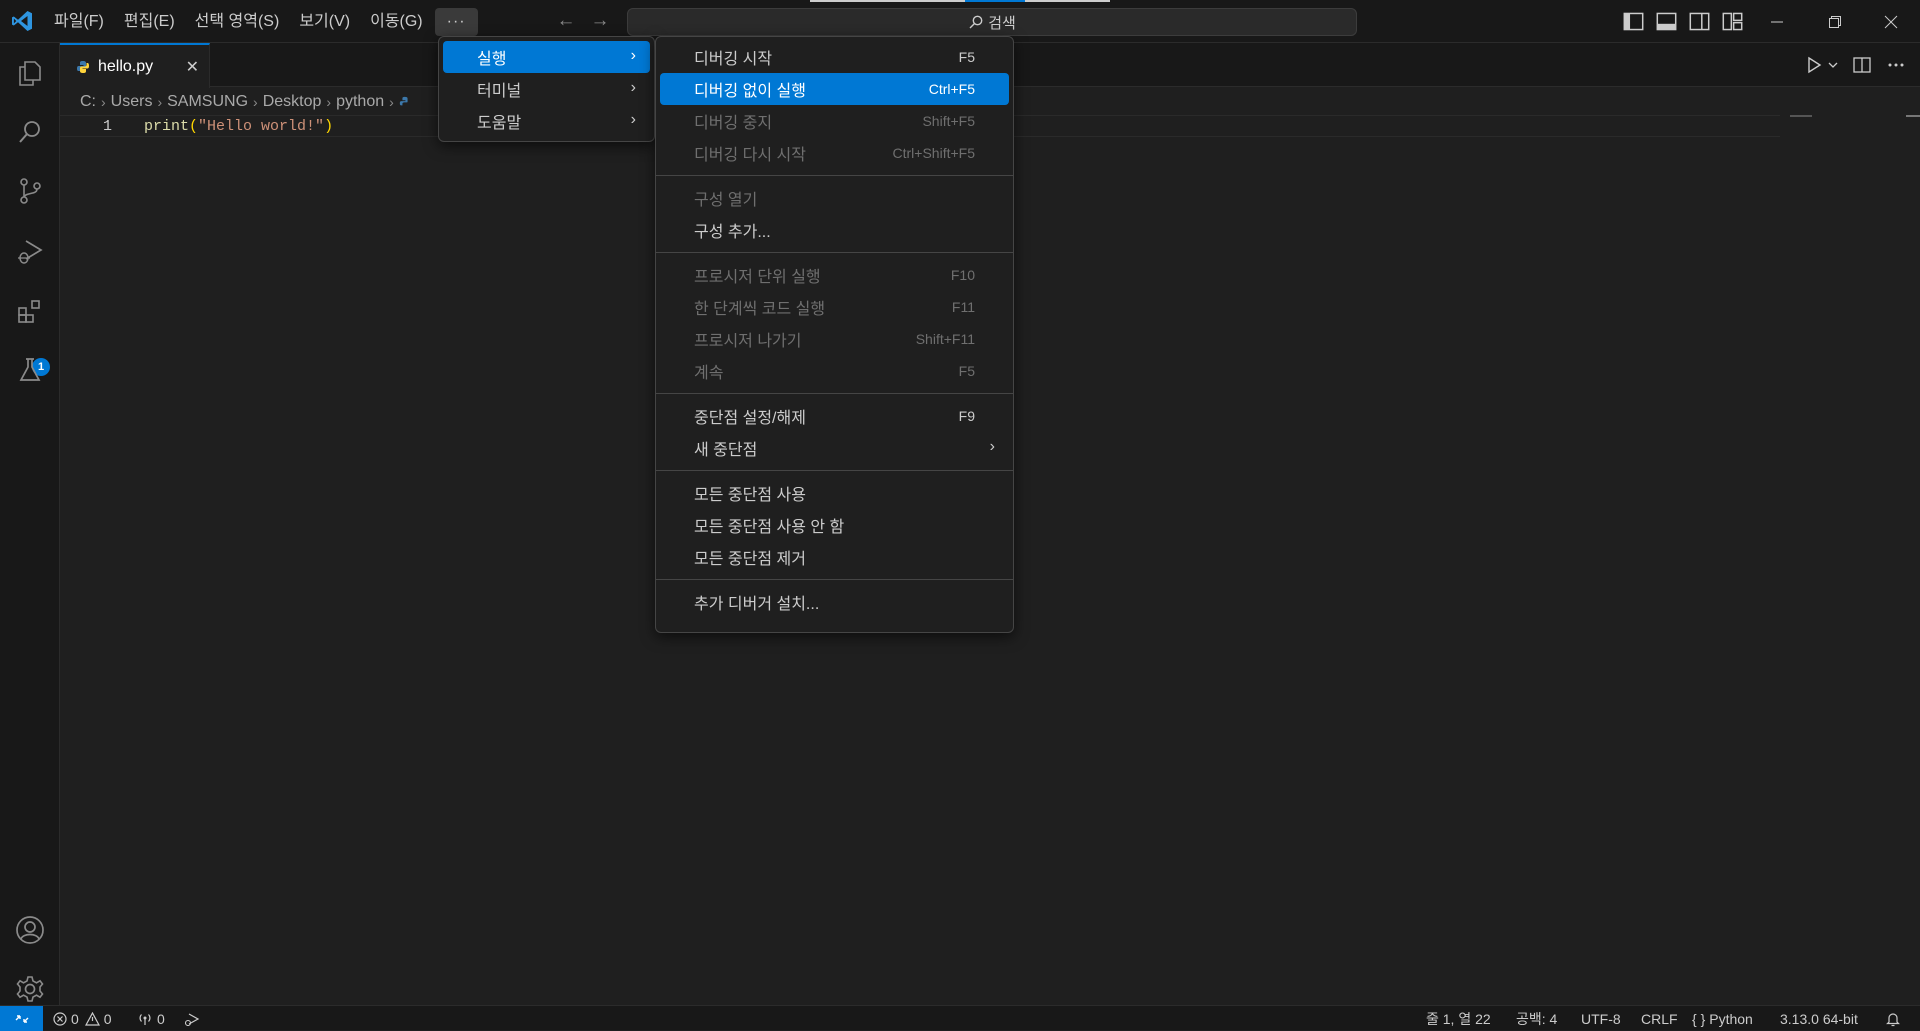 The width and height of the screenshot is (1920, 1031). I want to click on cursor-position: 줄 1, 열 22, so click(1458, 1018).